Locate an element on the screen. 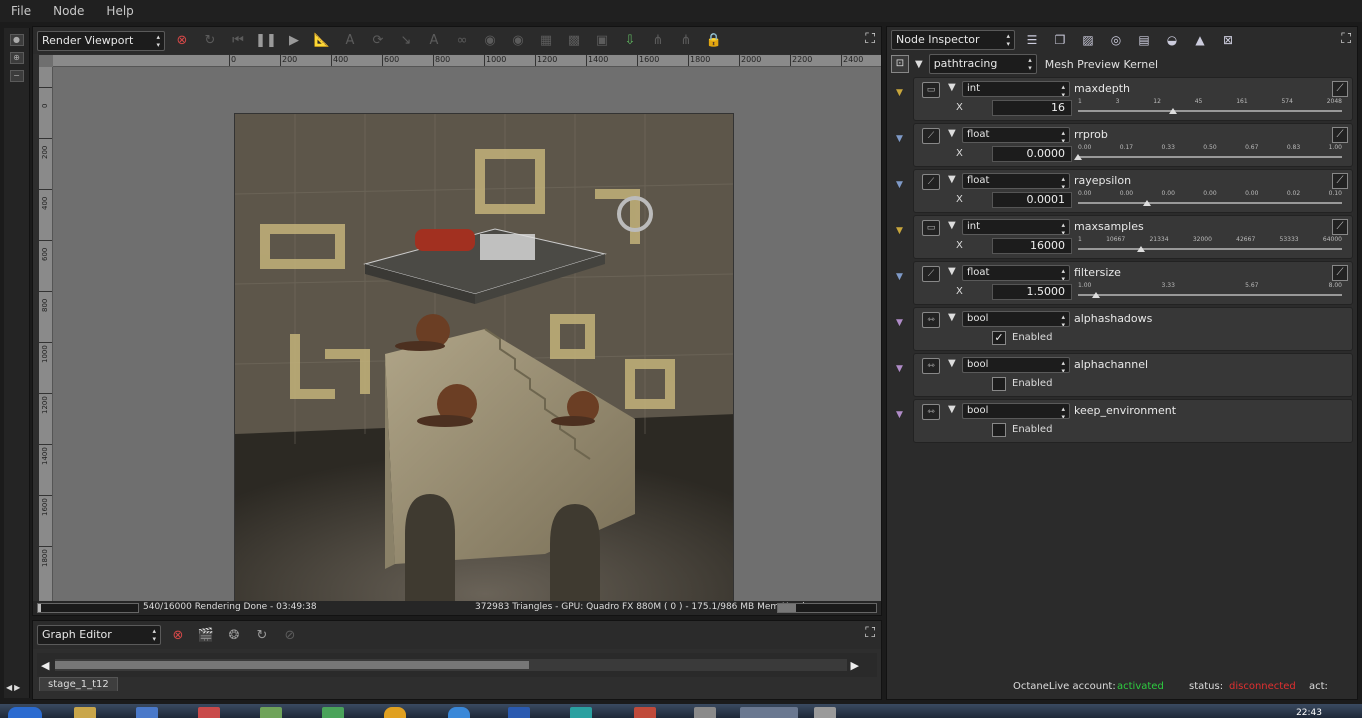 Image resolution: width=1362 pixels, height=718 pixels. lock-icon: 🔒 is located at coordinates (714, 41).